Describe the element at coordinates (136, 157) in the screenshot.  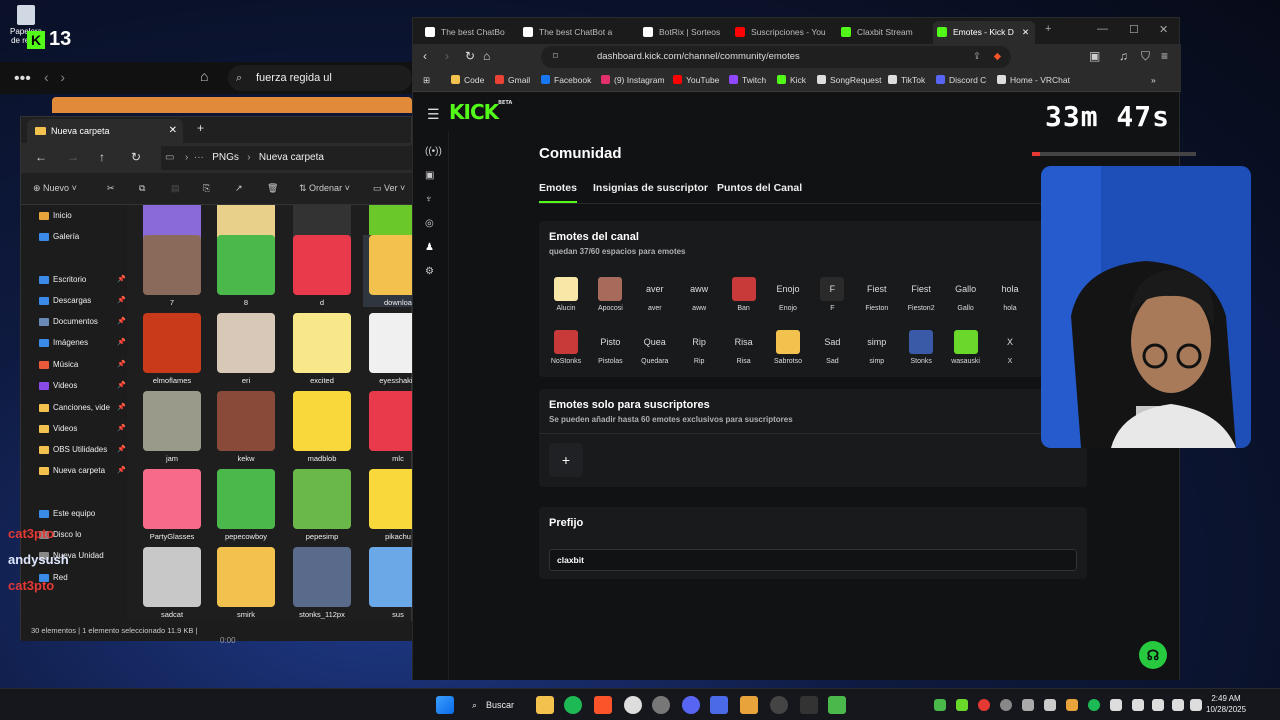
I see `refresh-icon: ↻` at that location.